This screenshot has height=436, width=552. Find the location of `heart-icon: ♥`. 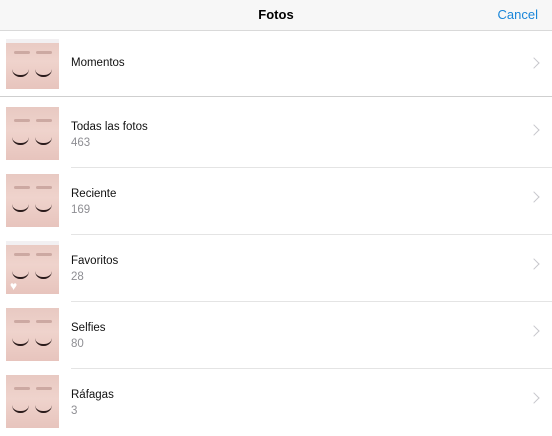

heart-icon: ♥ is located at coordinates (14, 286).